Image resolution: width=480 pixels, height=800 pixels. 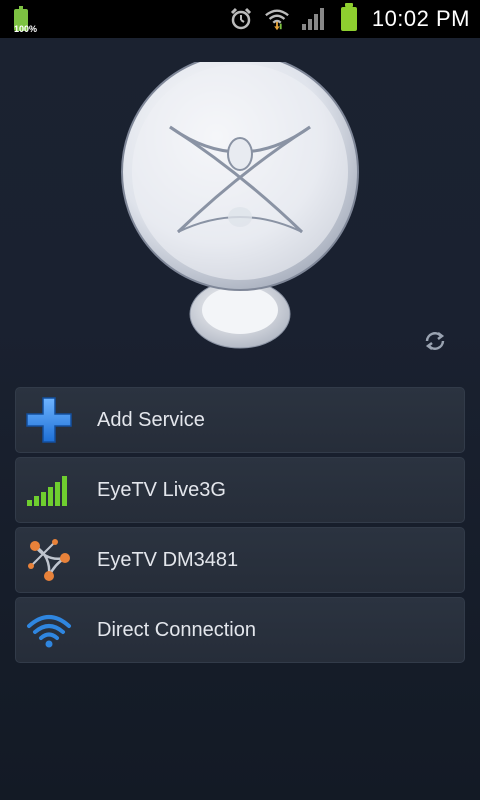 I want to click on direct-connection-item: Direct Connection, so click(x=240, y=630).